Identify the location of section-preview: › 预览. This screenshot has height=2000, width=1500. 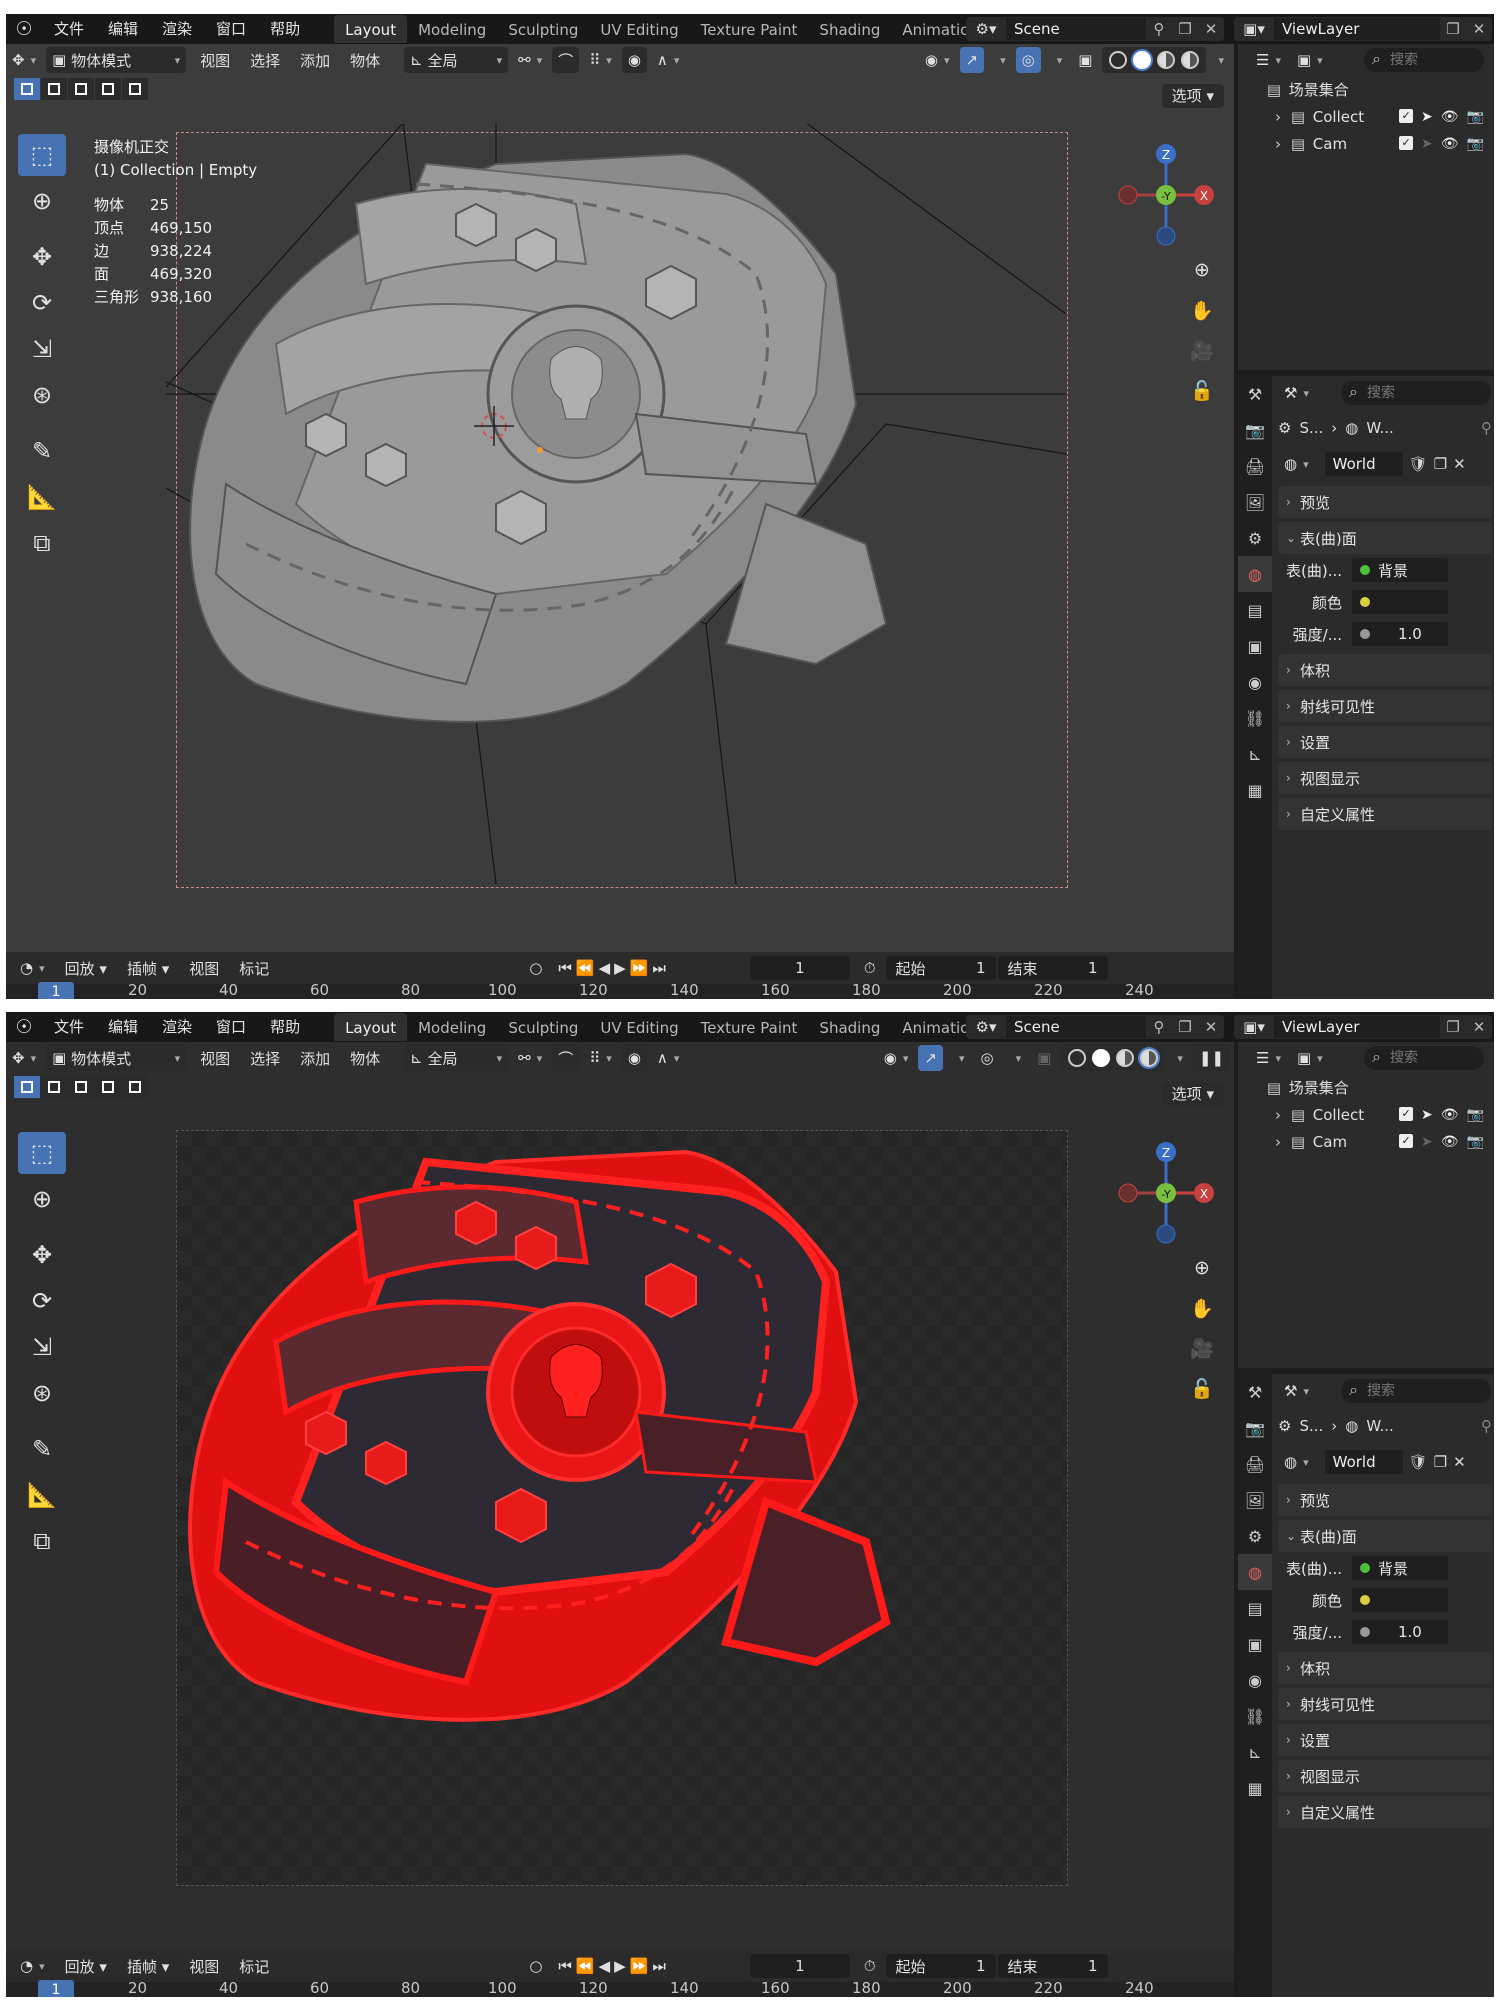
(1385, 502).